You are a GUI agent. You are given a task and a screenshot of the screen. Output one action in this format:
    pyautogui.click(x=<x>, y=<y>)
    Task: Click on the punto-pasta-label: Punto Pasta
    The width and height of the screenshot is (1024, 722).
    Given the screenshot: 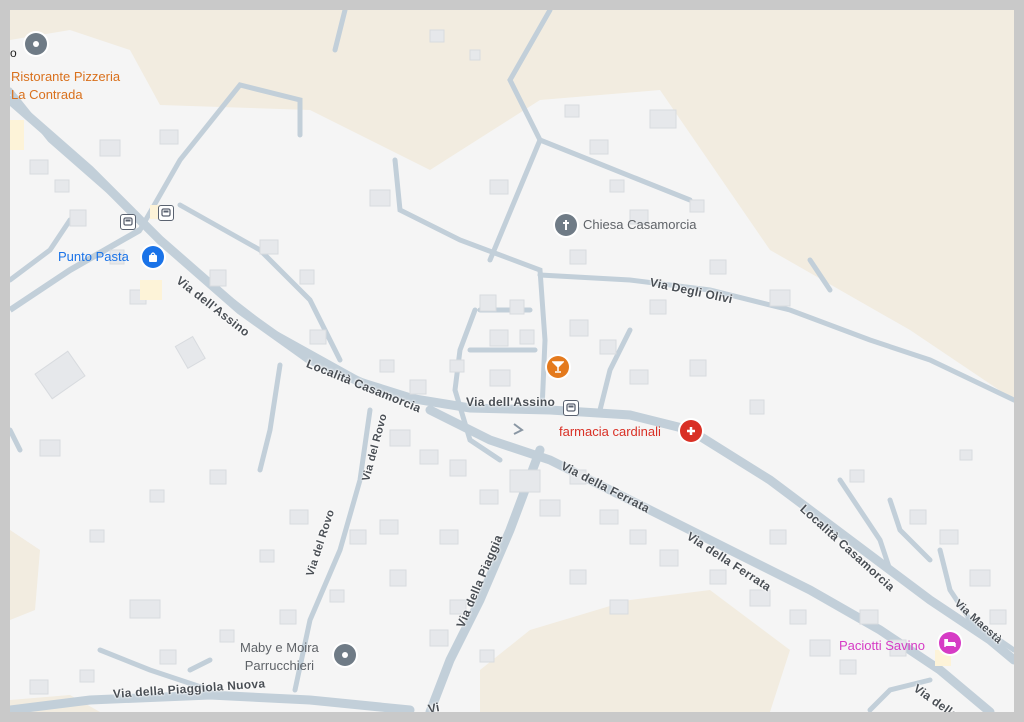 What is the action you would take?
    pyautogui.click(x=93, y=257)
    